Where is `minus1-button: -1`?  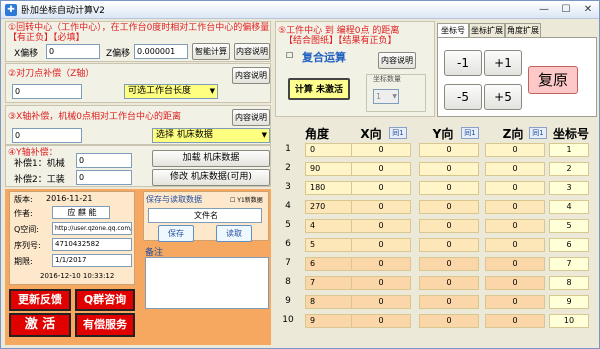 minus1-button: -1 is located at coordinates (463, 63).